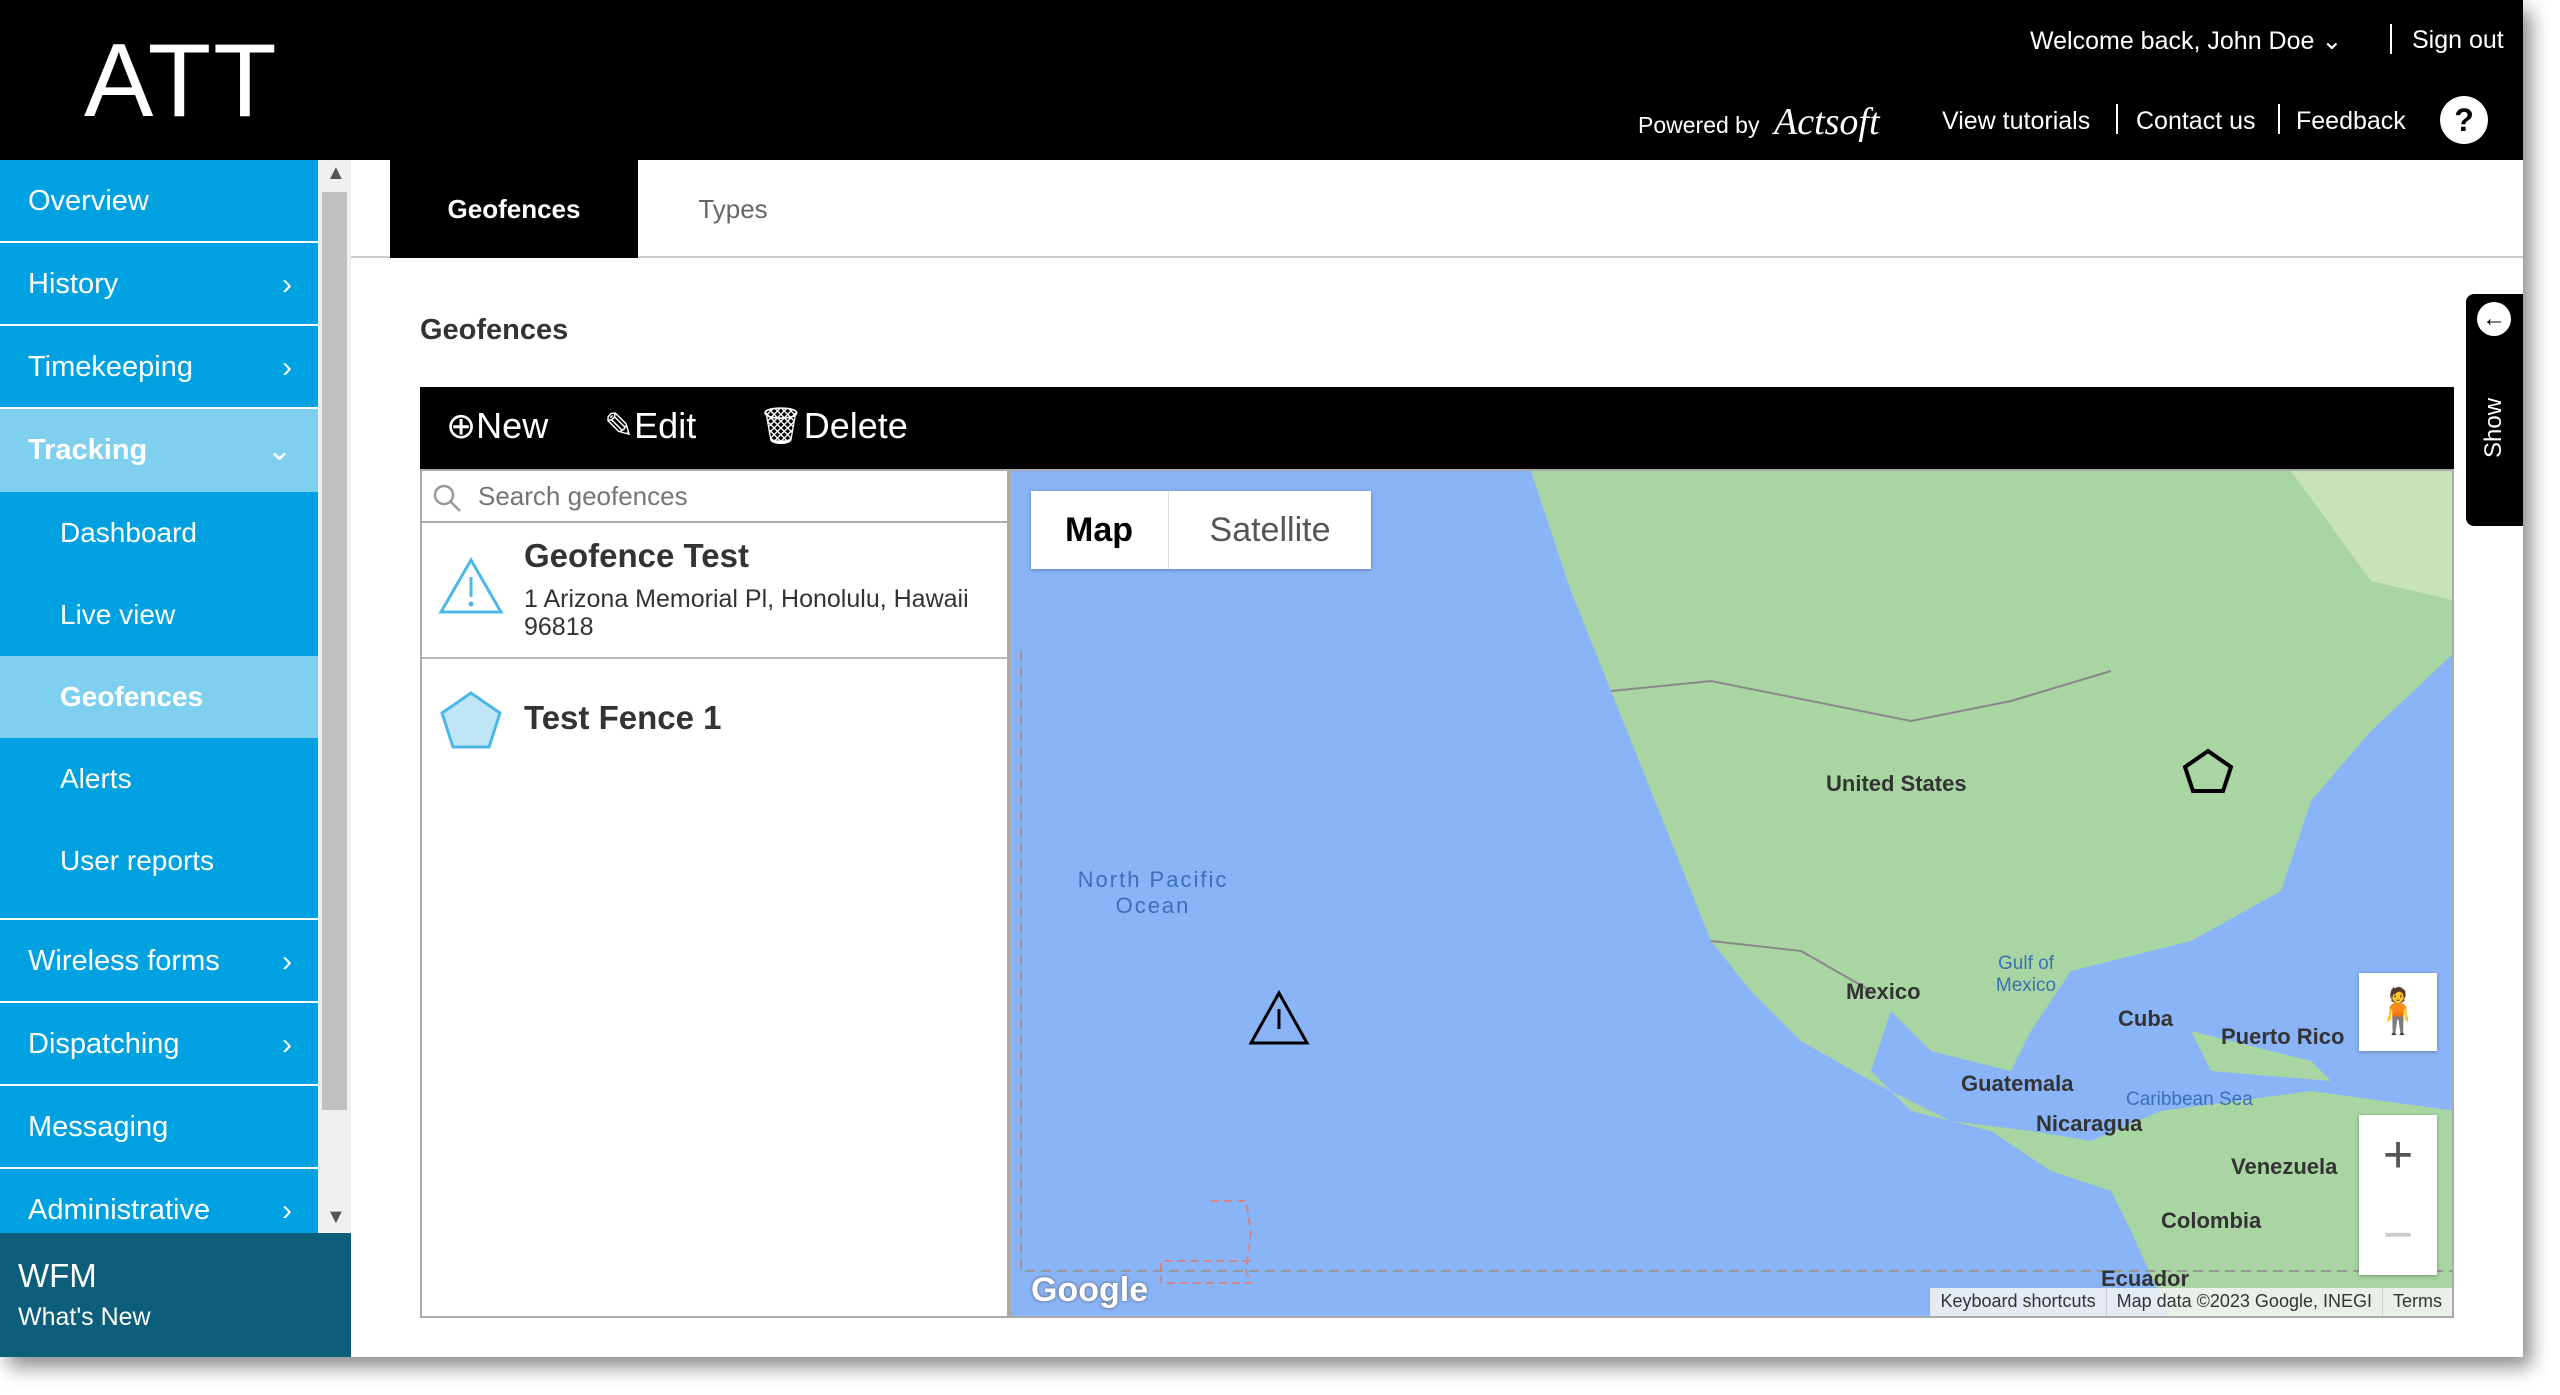 The width and height of the screenshot is (2560, 1395). I want to click on sidebar-item-label: Alerts, so click(96, 778).